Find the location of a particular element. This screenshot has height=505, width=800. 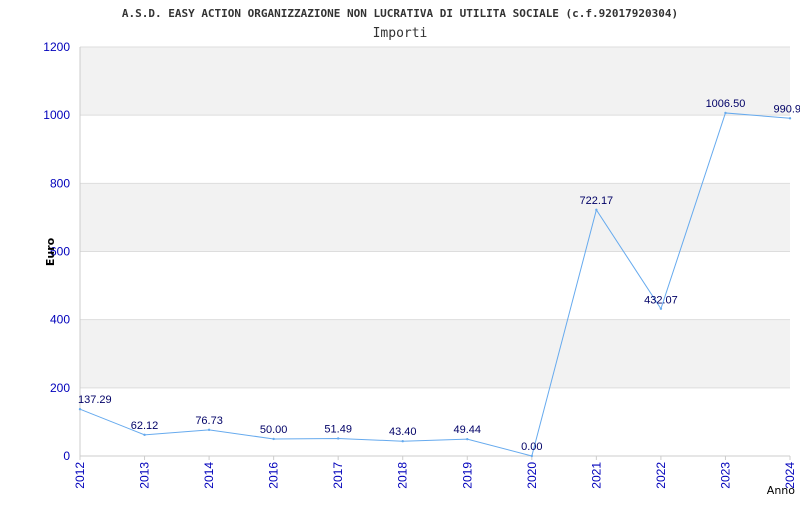

x-tick-label: 2020 is located at coordinates (532, 475).